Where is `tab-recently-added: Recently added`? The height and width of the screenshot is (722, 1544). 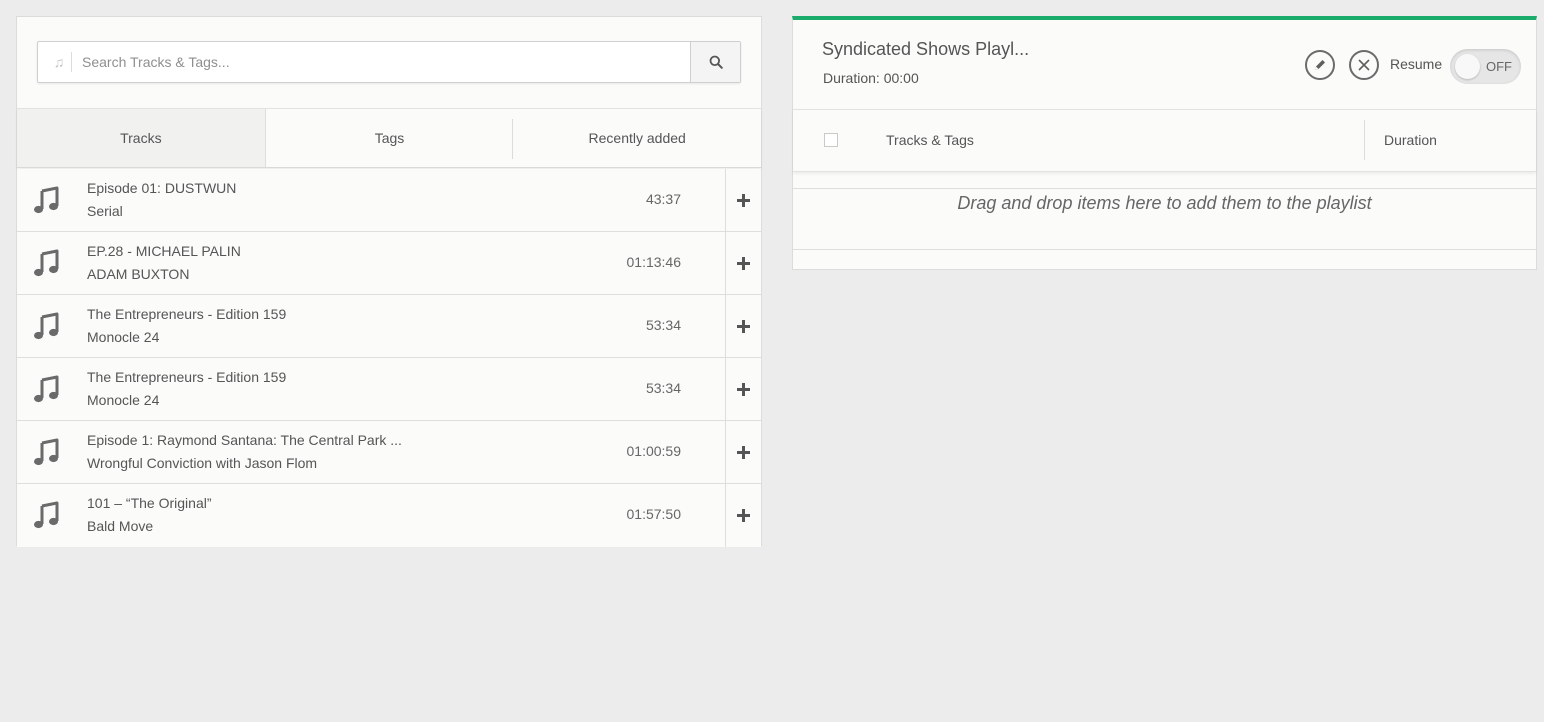
tab-recently-added: Recently added is located at coordinates (637, 138).